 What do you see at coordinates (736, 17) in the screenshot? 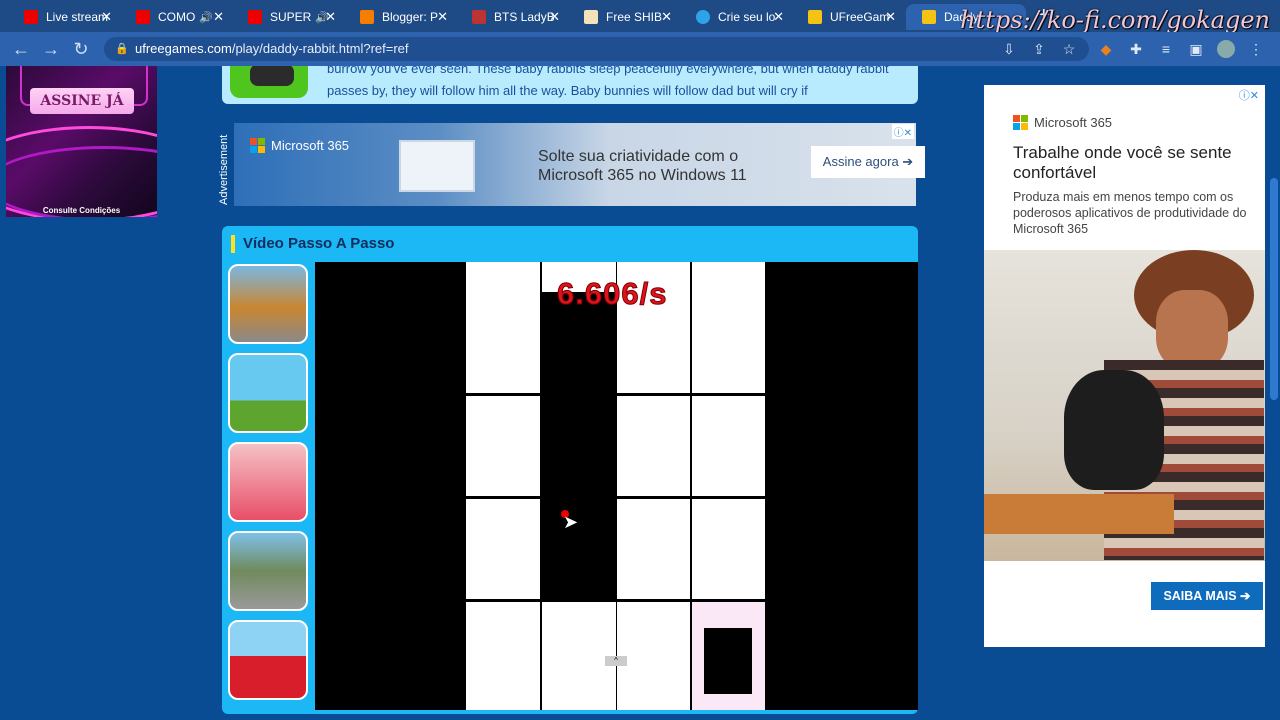
I see `tab-crie-seu-logo: Crie seu lo ✕` at bounding box center [736, 17].